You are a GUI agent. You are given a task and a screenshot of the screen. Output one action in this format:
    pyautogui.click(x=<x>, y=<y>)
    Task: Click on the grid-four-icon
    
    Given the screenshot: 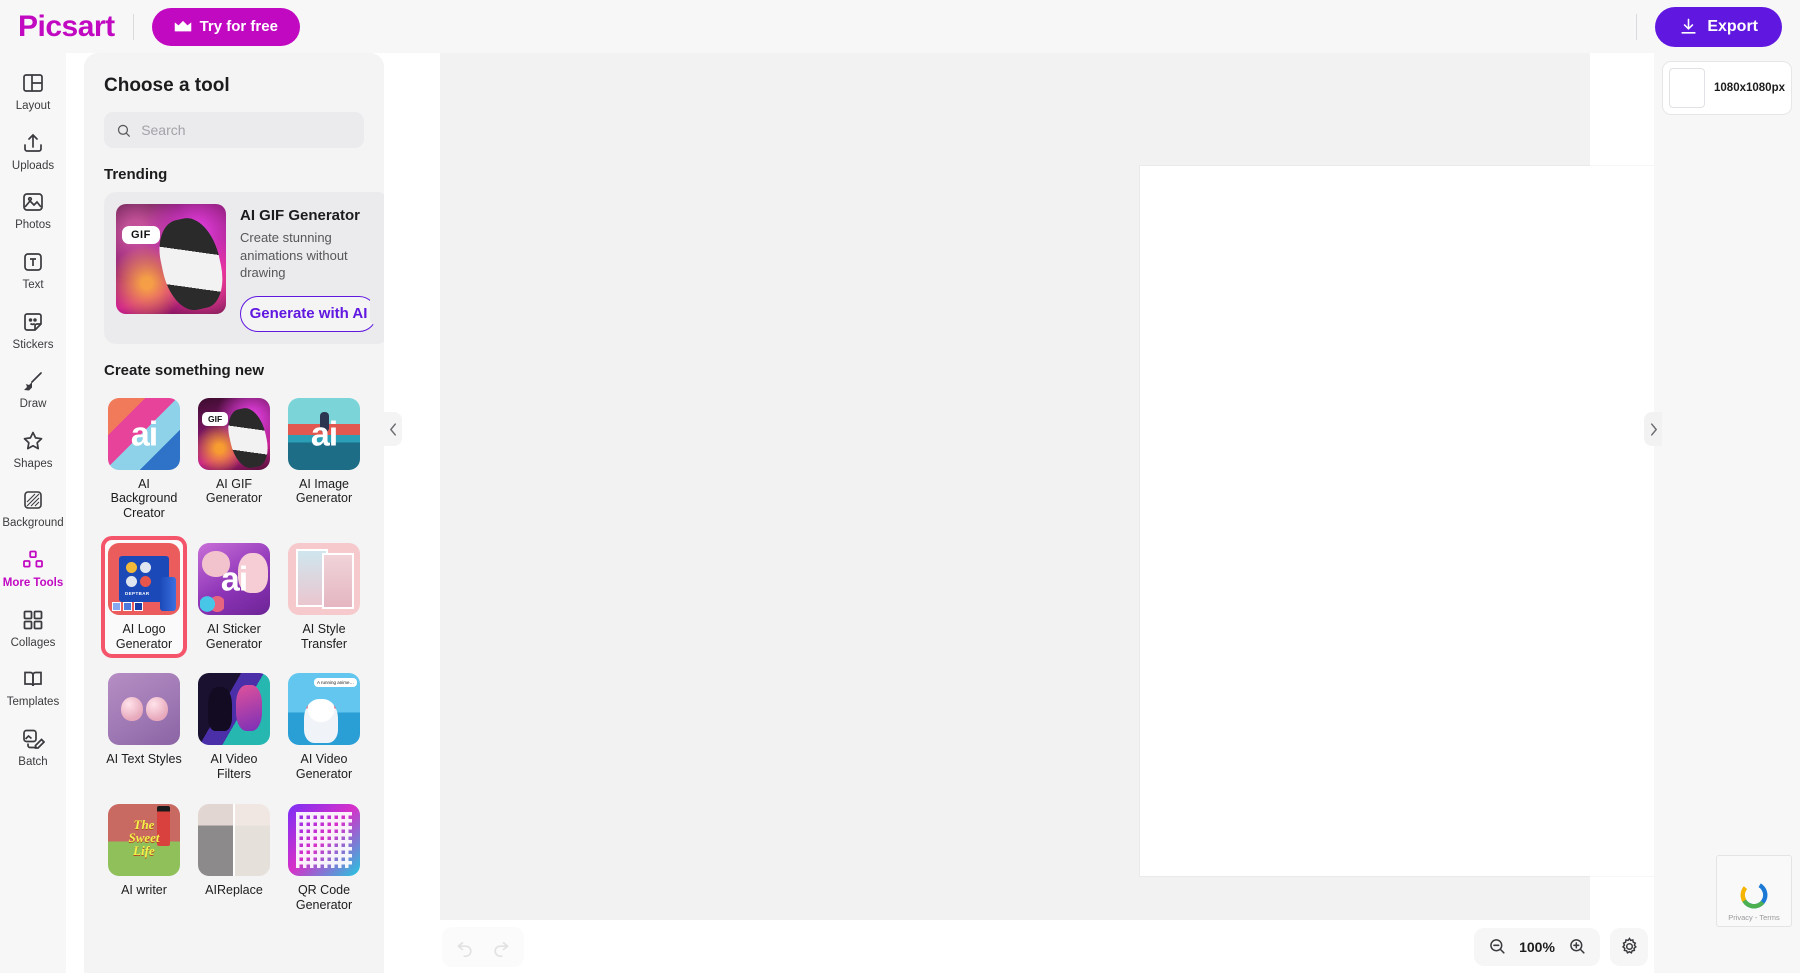 What is the action you would take?
    pyautogui.click(x=33, y=620)
    